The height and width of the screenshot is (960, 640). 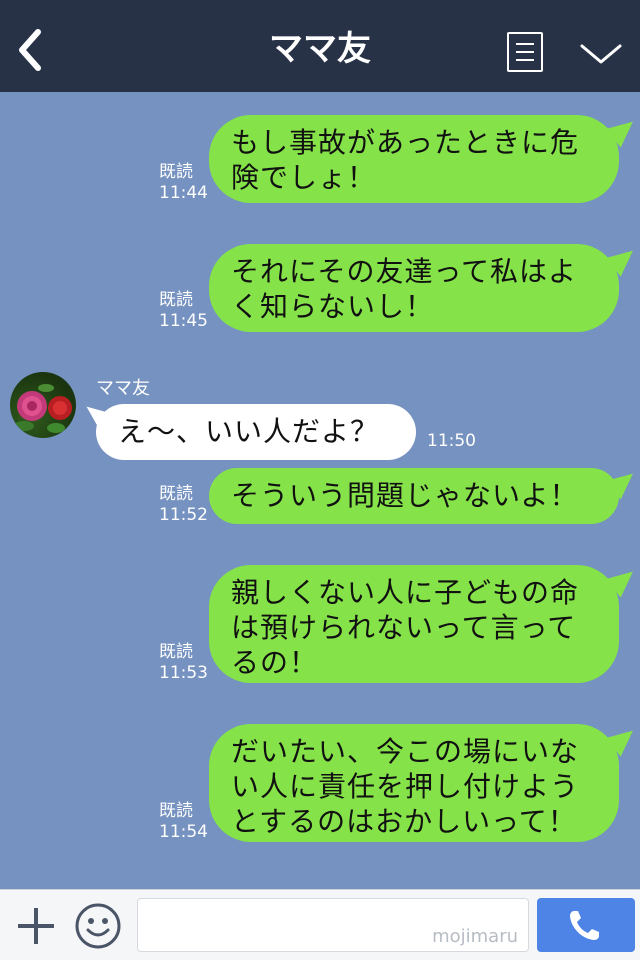 I want to click on message-time: 11:50, so click(x=451, y=441).